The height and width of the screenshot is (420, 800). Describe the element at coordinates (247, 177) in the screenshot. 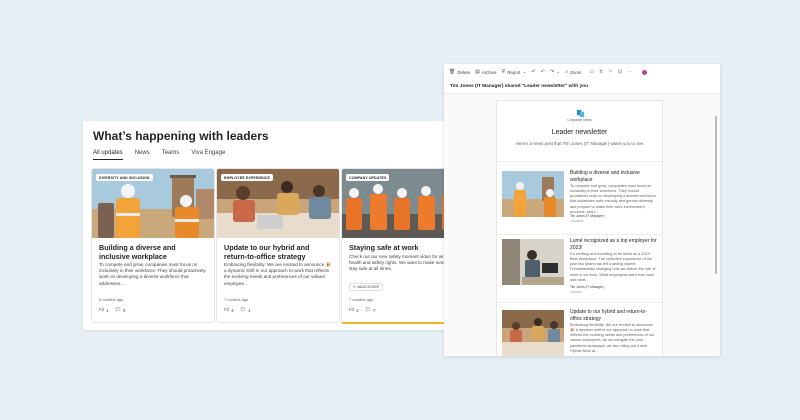

I see `category-badge: EMPLOYEE EXPERIENCE` at that location.